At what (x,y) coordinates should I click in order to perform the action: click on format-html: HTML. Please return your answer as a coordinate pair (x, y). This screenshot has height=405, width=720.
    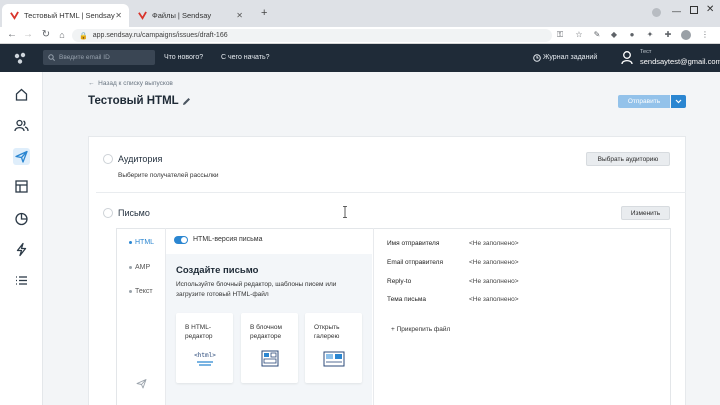
    Looking at the image, I should click on (144, 242).